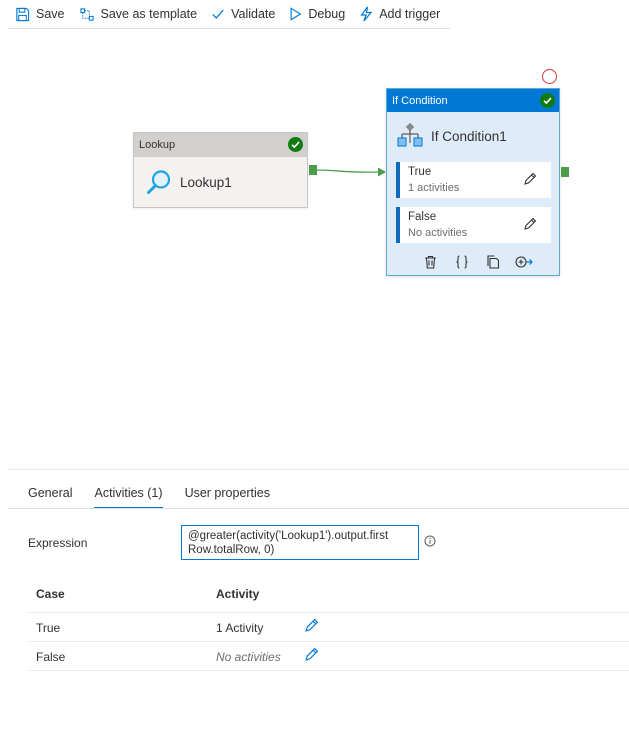  What do you see at coordinates (430, 541) in the screenshot?
I see `info-icon` at bounding box center [430, 541].